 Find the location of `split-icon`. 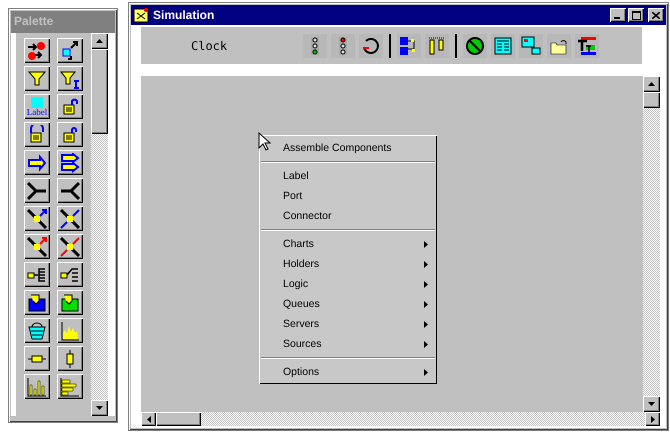

split-icon is located at coordinates (70, 190).